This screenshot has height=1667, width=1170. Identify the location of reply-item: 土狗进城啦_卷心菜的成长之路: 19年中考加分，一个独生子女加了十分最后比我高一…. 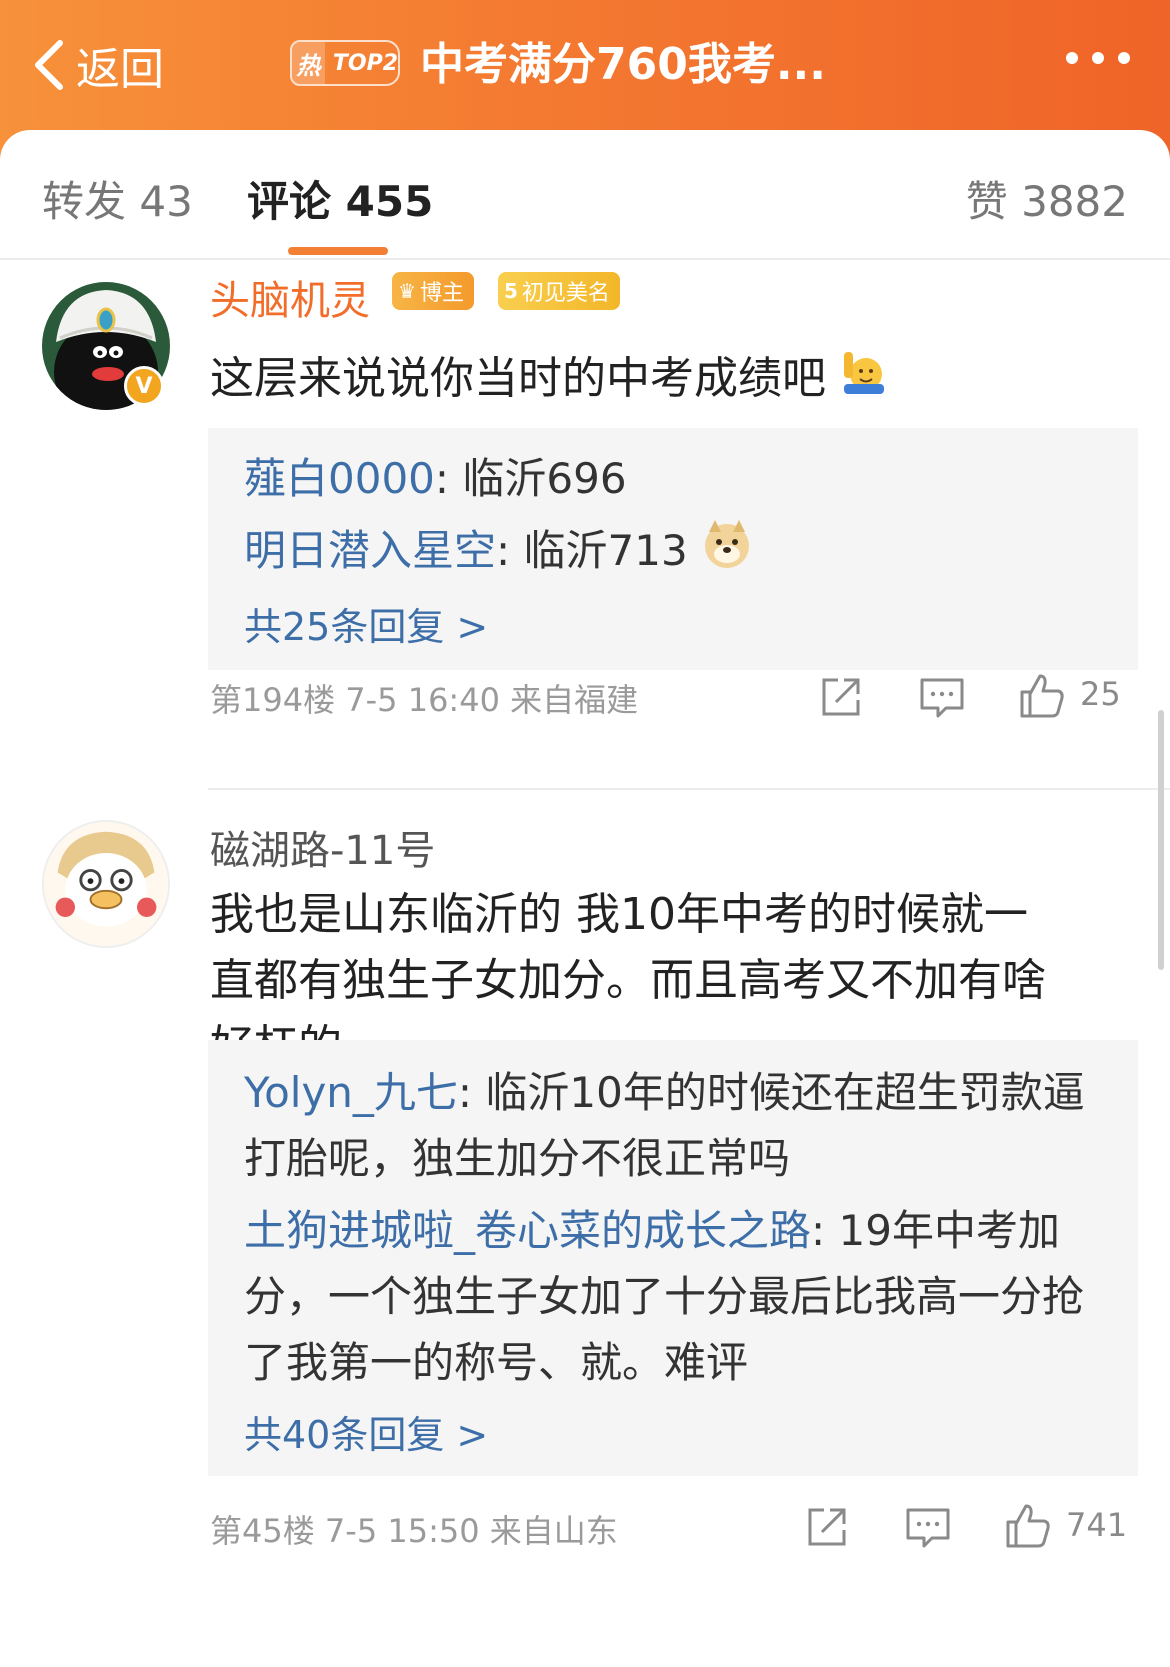
(679, 1297).